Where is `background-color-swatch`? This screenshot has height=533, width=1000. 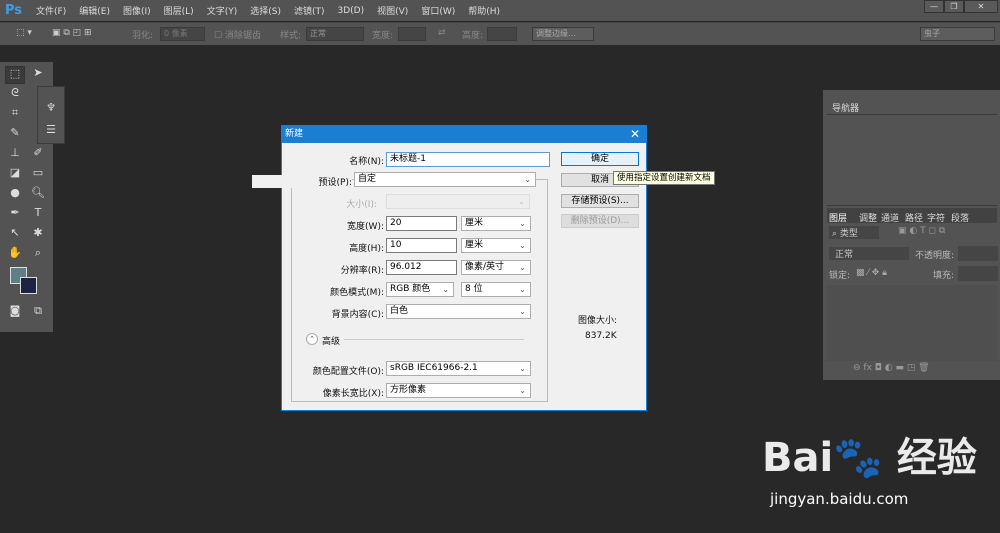 background-color-swatch is located at coordinates (28, 285).